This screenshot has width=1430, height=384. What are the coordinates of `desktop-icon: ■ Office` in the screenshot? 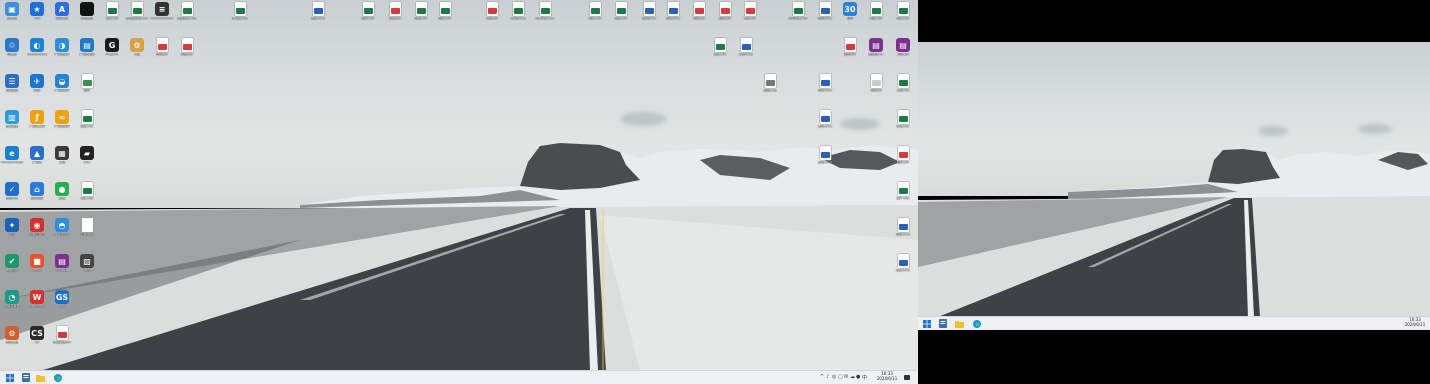 It's located at (37, 263).